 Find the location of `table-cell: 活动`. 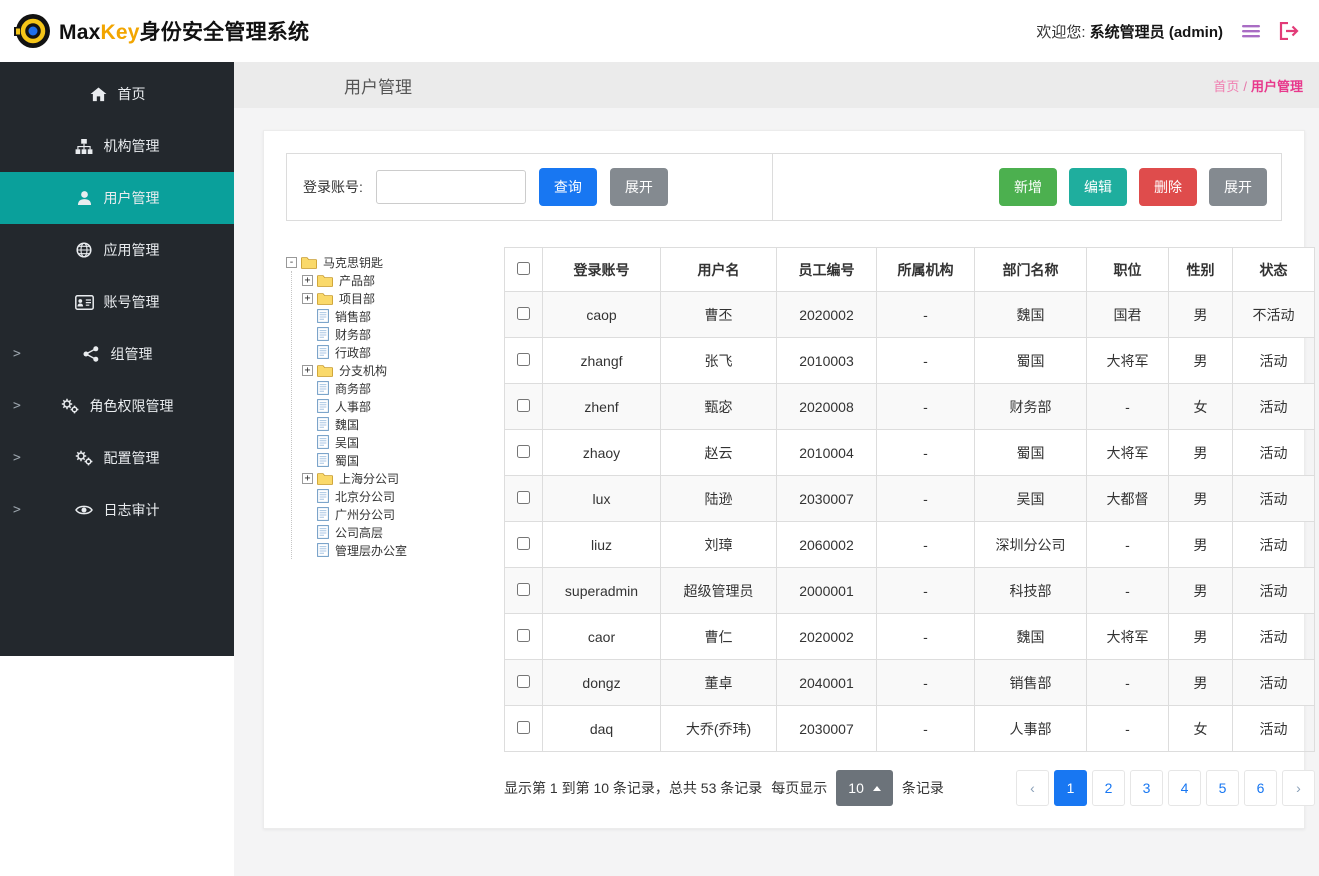

table-cell: 活动 is located at coordinates (1273, 360).